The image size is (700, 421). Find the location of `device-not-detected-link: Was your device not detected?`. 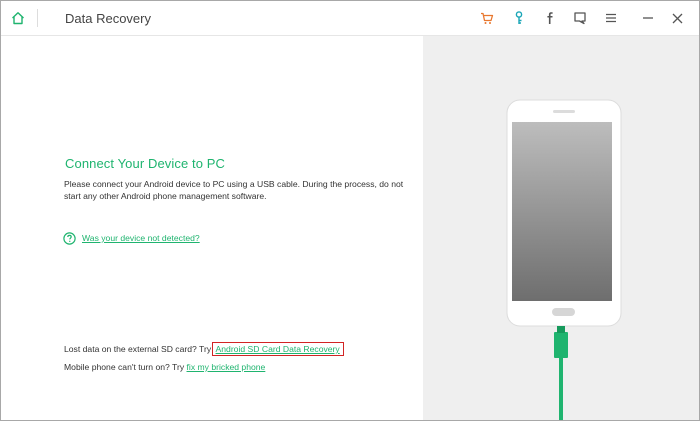

device-not-detected-link: Was your device not detected? is located at coordinates (141, 238).